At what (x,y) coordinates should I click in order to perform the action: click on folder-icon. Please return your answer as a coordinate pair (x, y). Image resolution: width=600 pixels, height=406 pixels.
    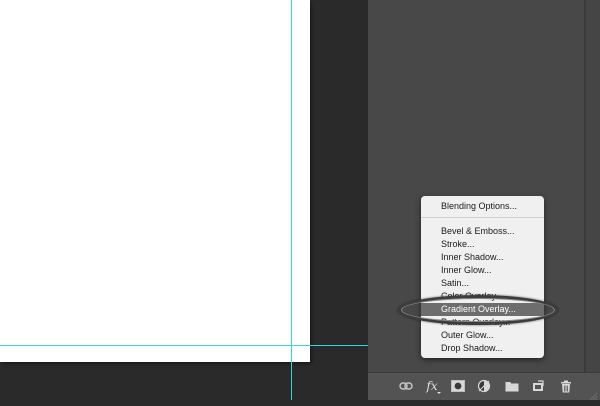
    Looking at the image, I should click on (512, 386).